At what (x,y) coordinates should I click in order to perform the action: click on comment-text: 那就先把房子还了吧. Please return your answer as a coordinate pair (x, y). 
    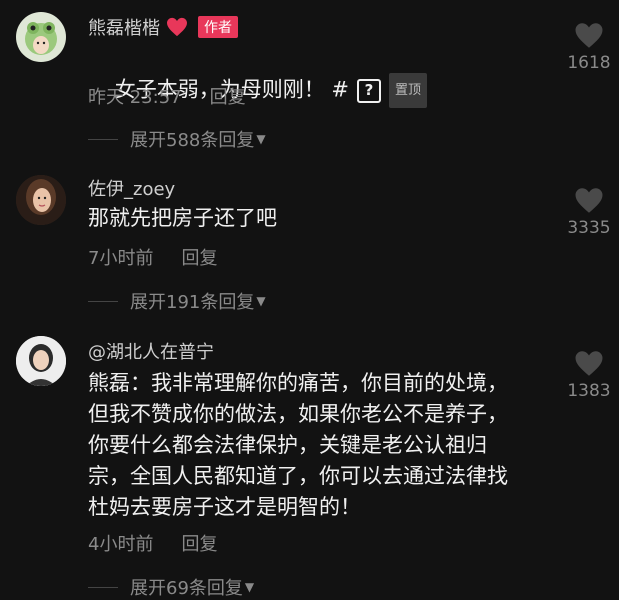
    Looking at the image, I should click on (182, 218).